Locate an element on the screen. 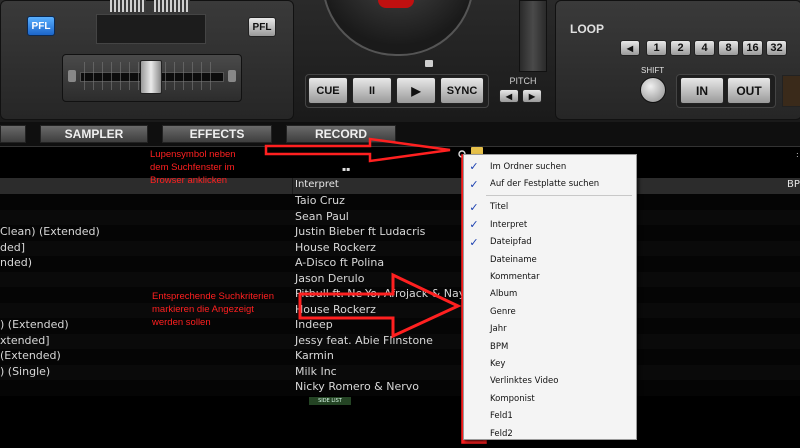  menu-item: ✓ Dateipfad is located at coordinates (550, 242).